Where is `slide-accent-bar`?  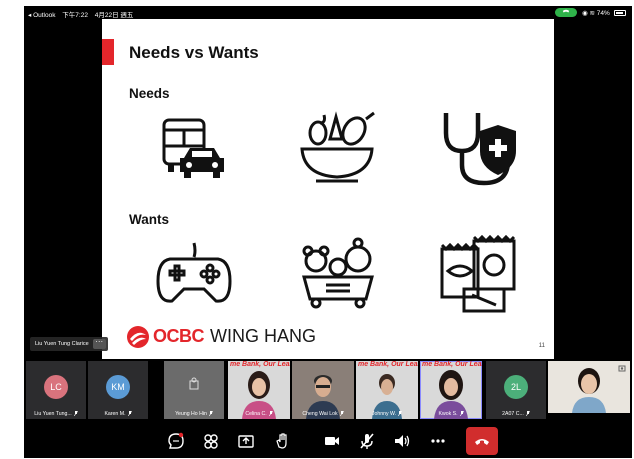
slide-accent-bar is located at coordinates (108, 52).